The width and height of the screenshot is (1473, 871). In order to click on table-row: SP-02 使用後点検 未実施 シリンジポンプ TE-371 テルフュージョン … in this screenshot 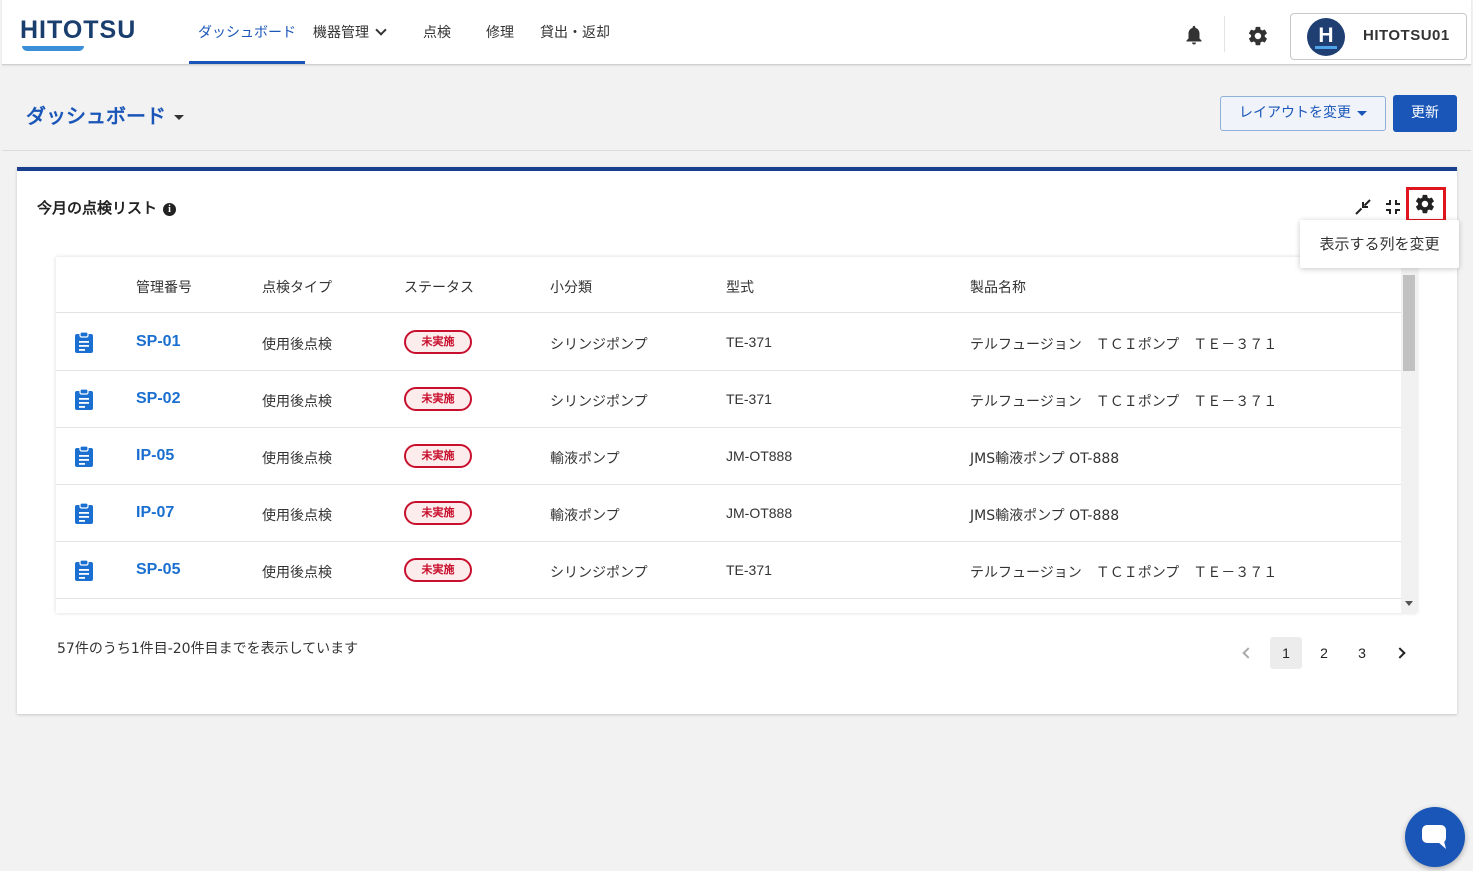, I will do `click(728, 399)`.